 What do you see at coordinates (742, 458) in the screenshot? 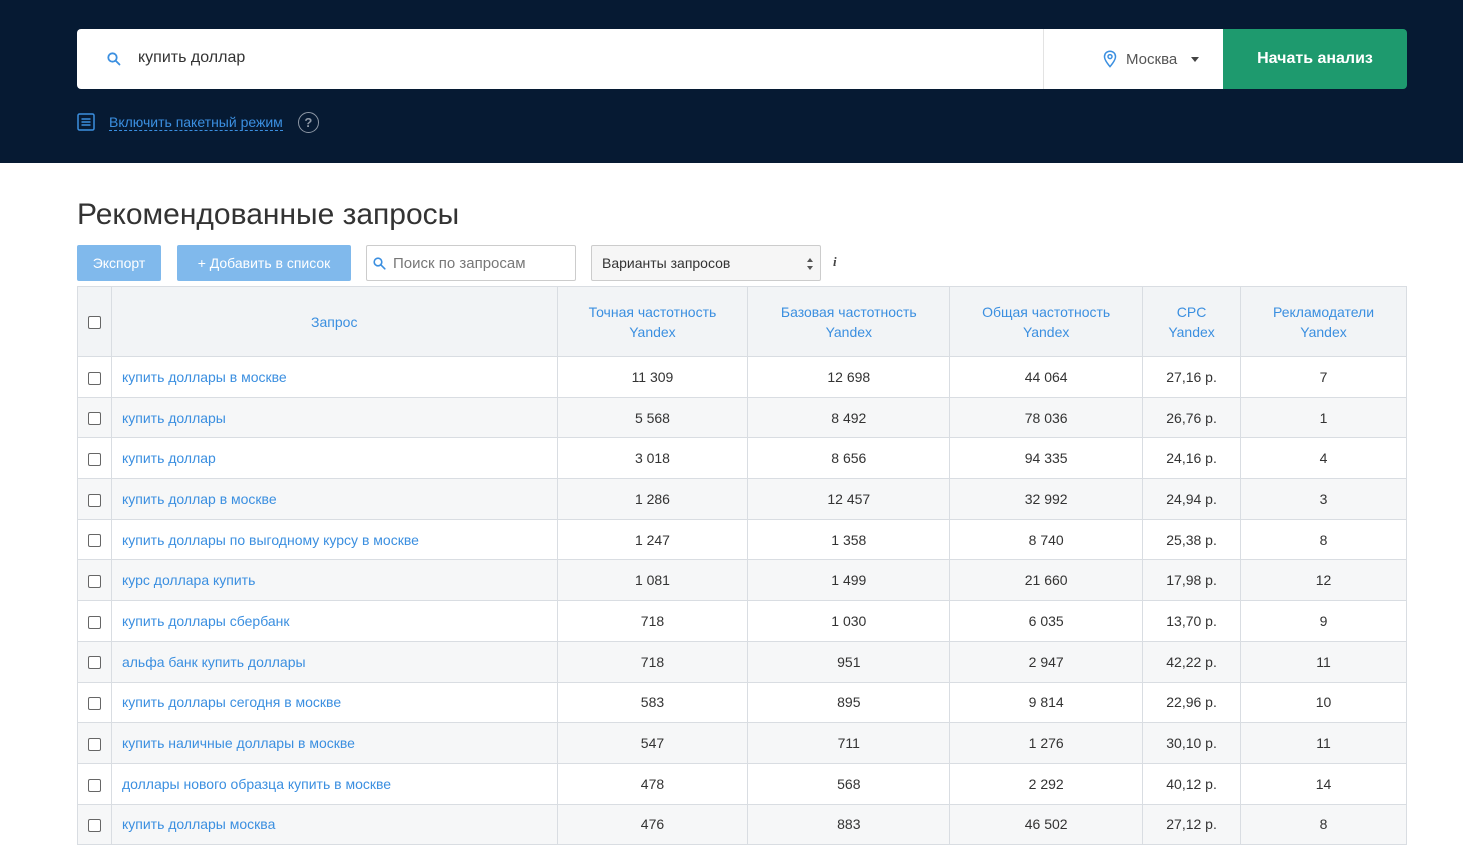
I see `table-row: купить доллар 3 018 8 656 94 335 24,16 р. 4` at bounding box center [742, 458].